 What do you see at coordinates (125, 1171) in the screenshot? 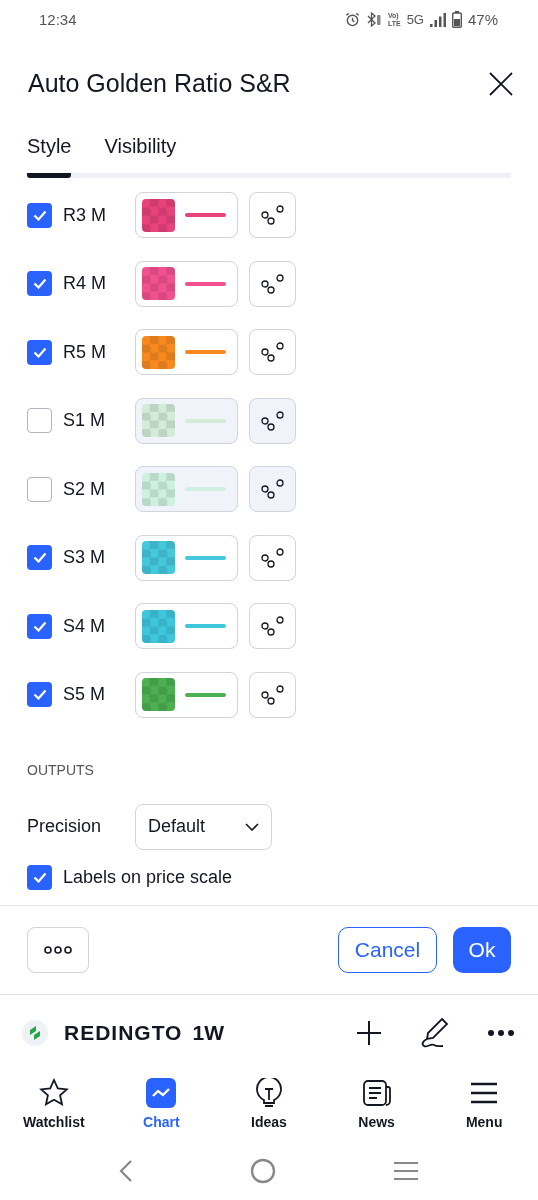
I see `back-button` at bounding box center [125, 1171].